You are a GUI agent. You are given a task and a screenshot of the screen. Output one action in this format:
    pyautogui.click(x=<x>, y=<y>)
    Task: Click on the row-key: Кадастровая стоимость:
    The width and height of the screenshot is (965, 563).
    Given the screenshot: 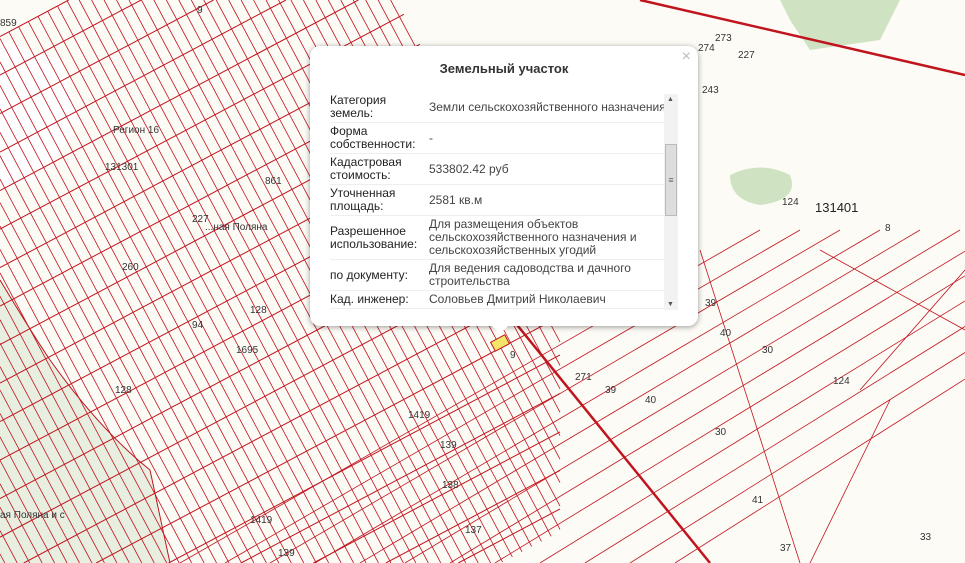 What is the action you would take?
    pyautogui.click(x=366, y=168)
    